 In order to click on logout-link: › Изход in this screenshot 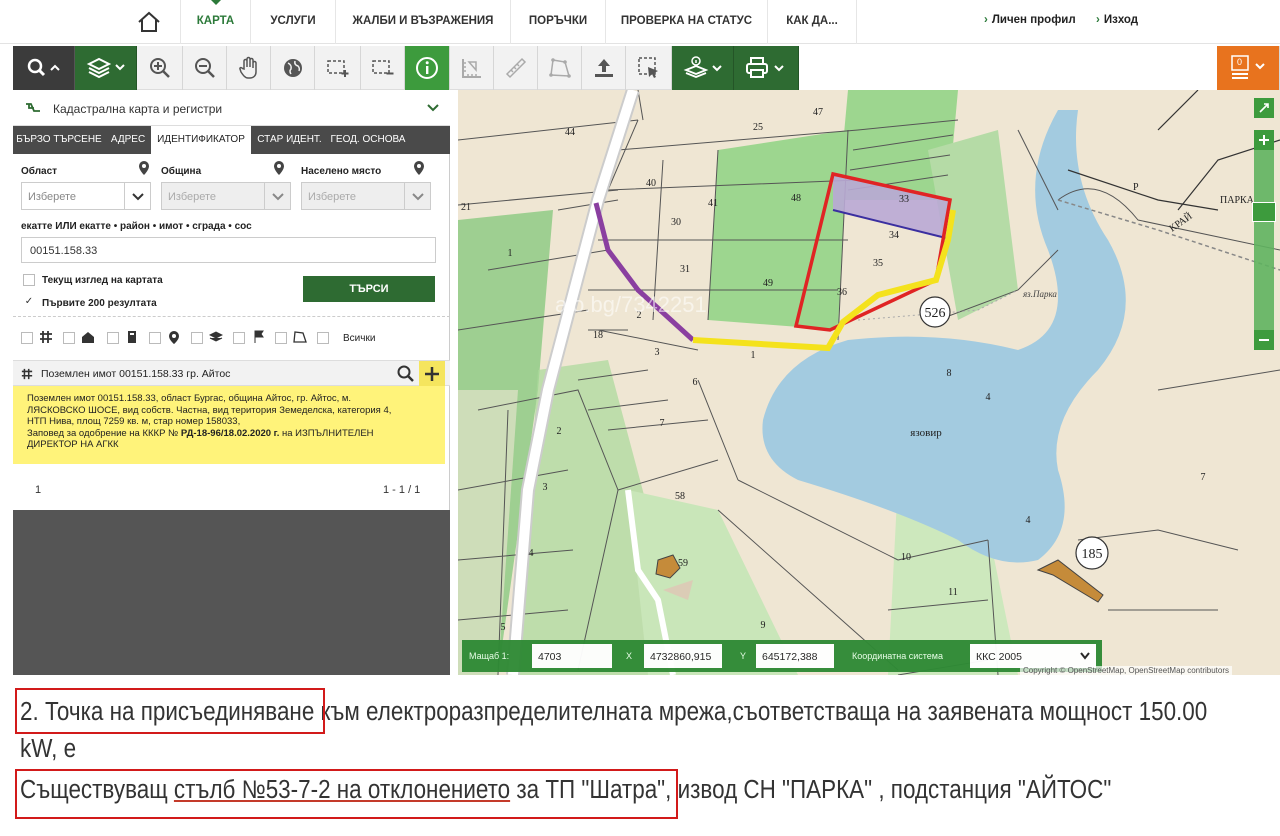, I will do `click(1117, 20)`.